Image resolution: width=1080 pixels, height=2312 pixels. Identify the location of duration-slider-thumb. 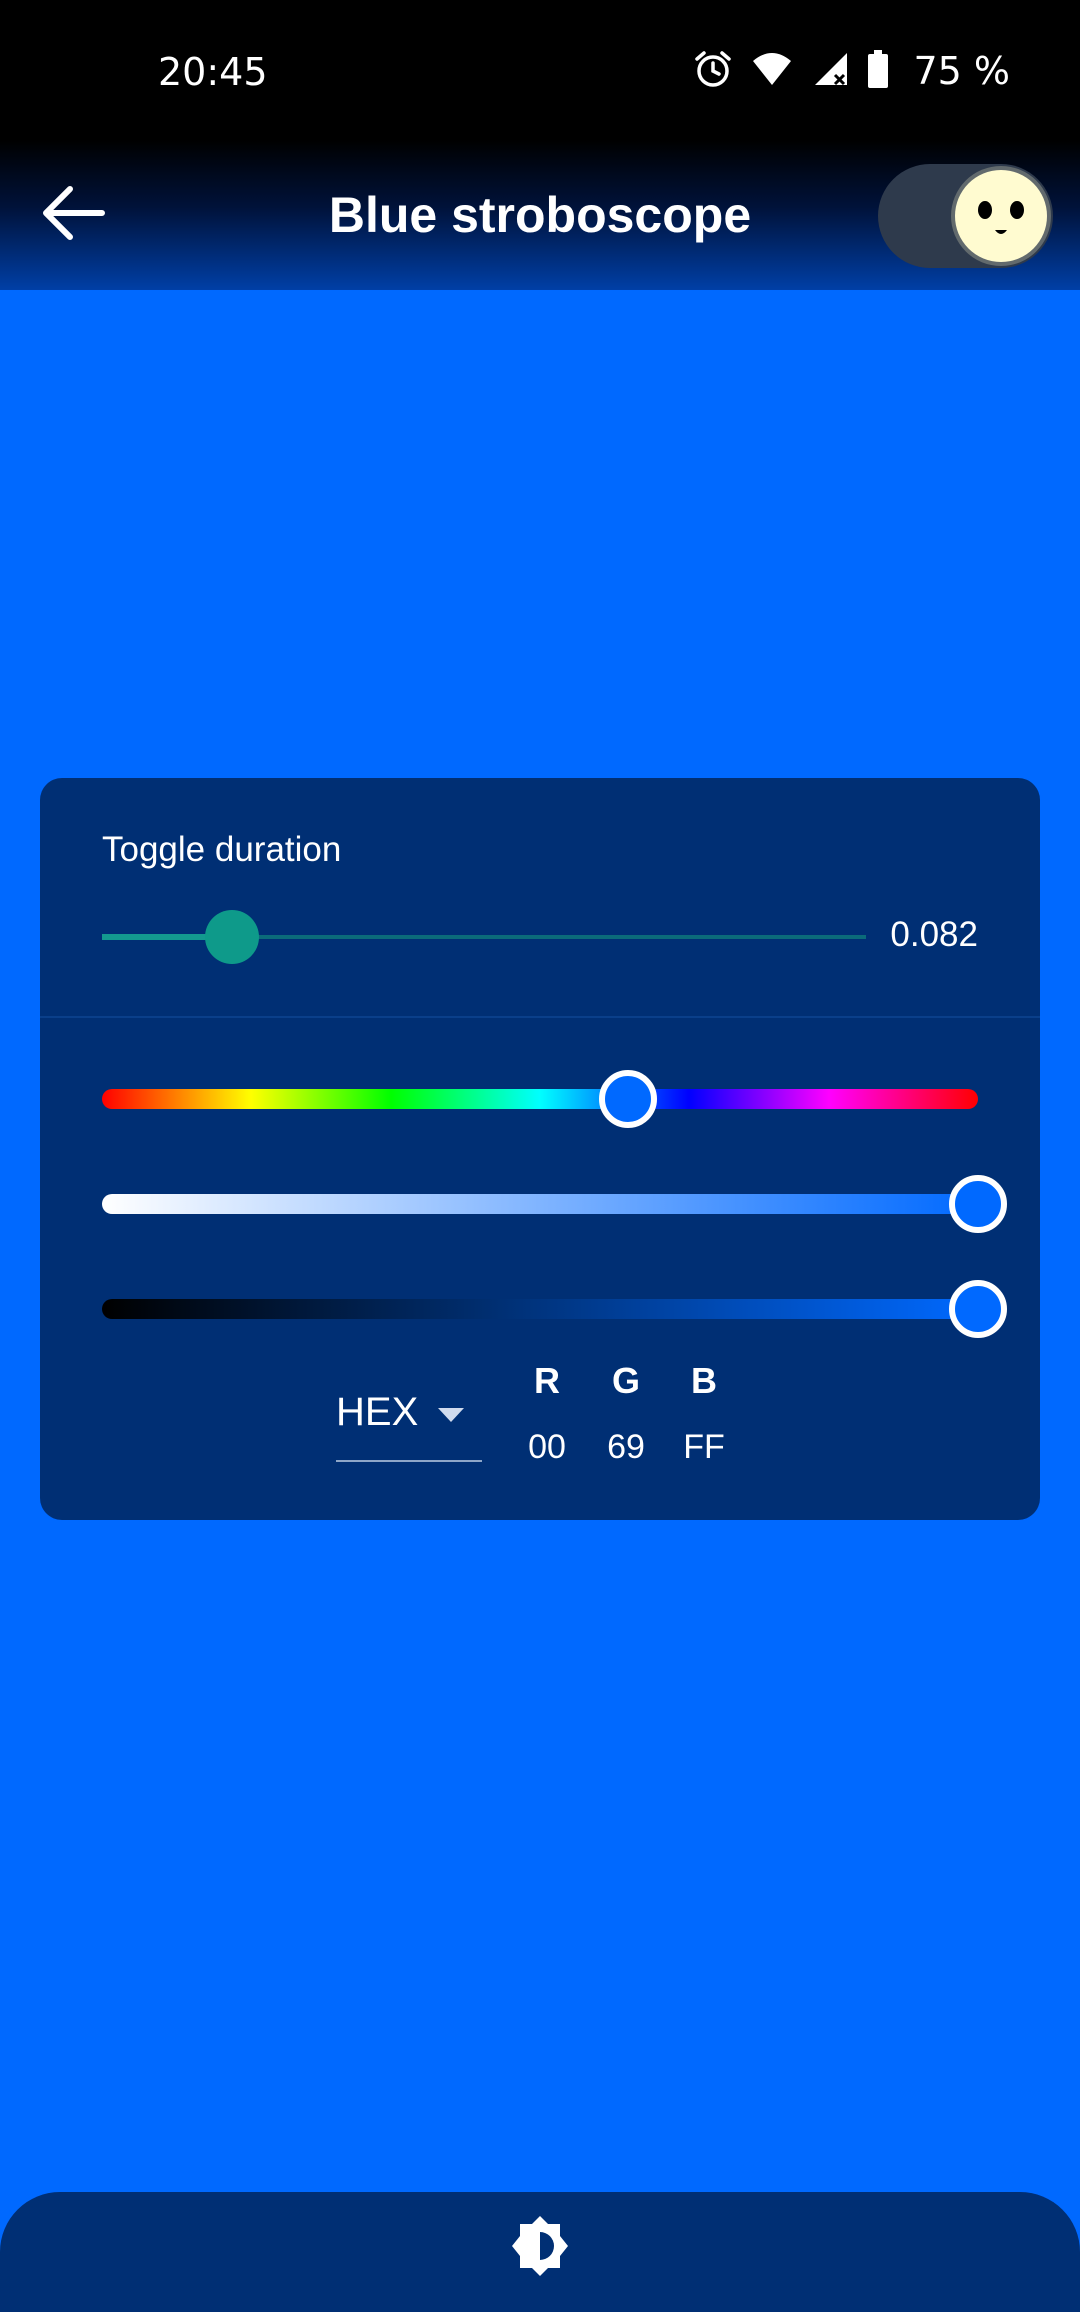
(231, 937).